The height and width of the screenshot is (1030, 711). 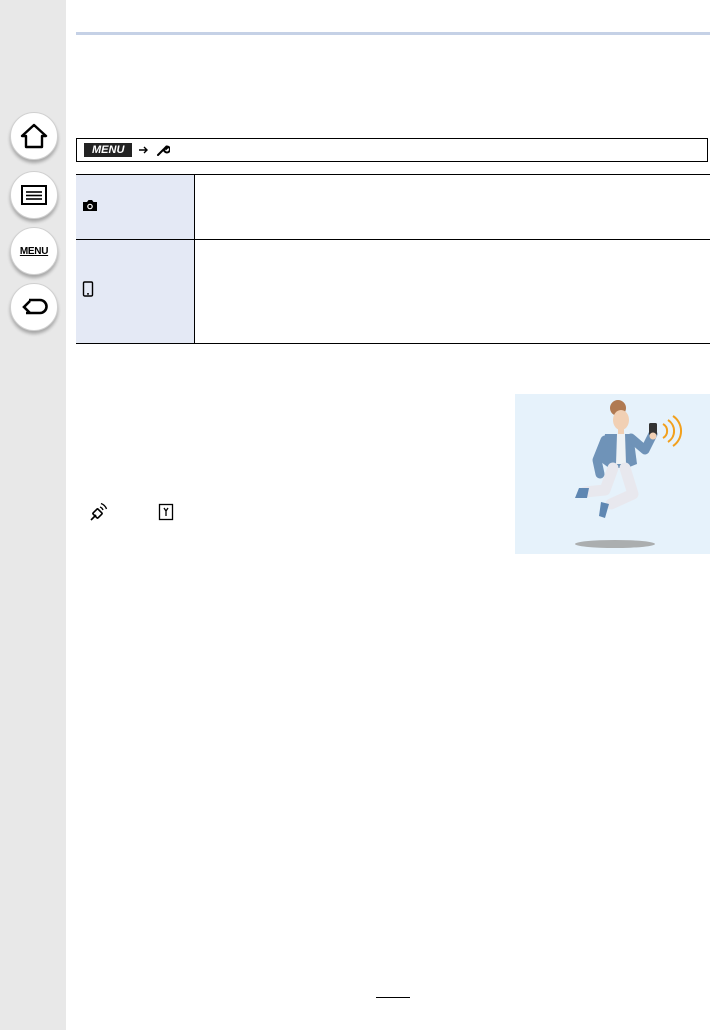 I want to click on menu-path-bar: MENU, so click(x=392, y=150).